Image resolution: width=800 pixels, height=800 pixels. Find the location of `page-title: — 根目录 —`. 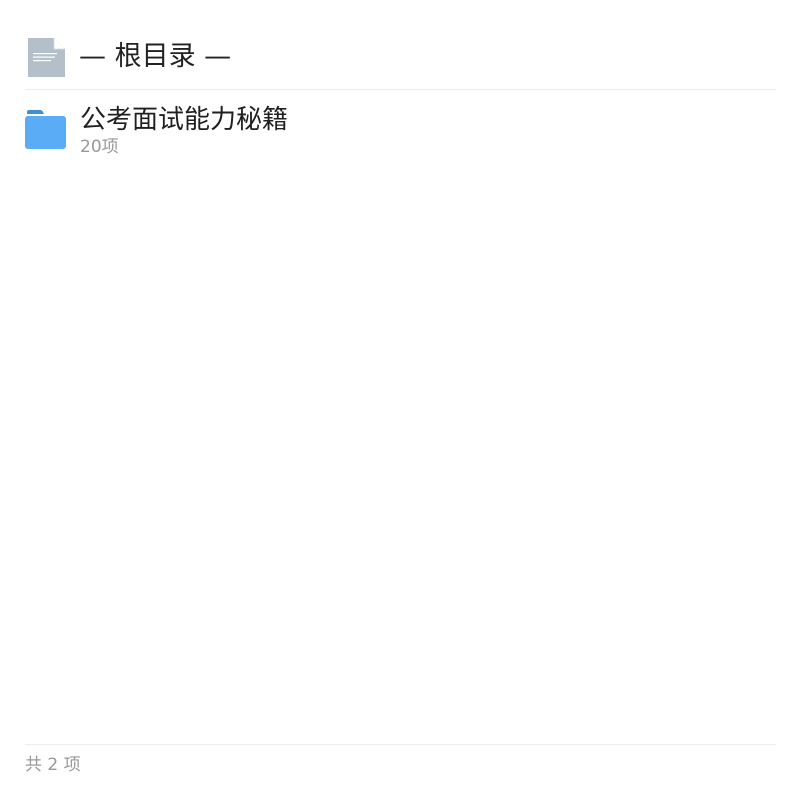

page-title: — 根目录 — is located at coordinates (155, 56).